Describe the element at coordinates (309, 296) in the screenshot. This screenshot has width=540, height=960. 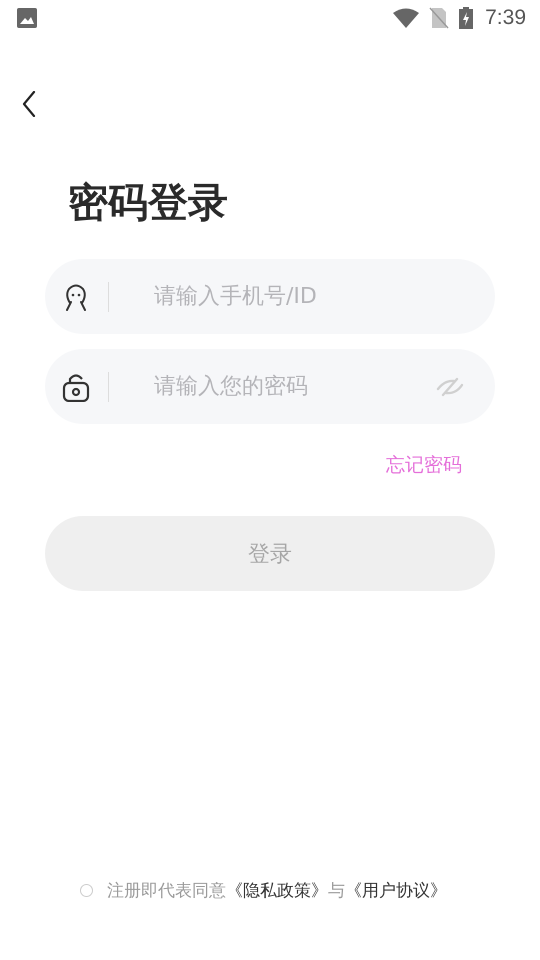
I see `account-input: 请输入手机号/ID` at that location.